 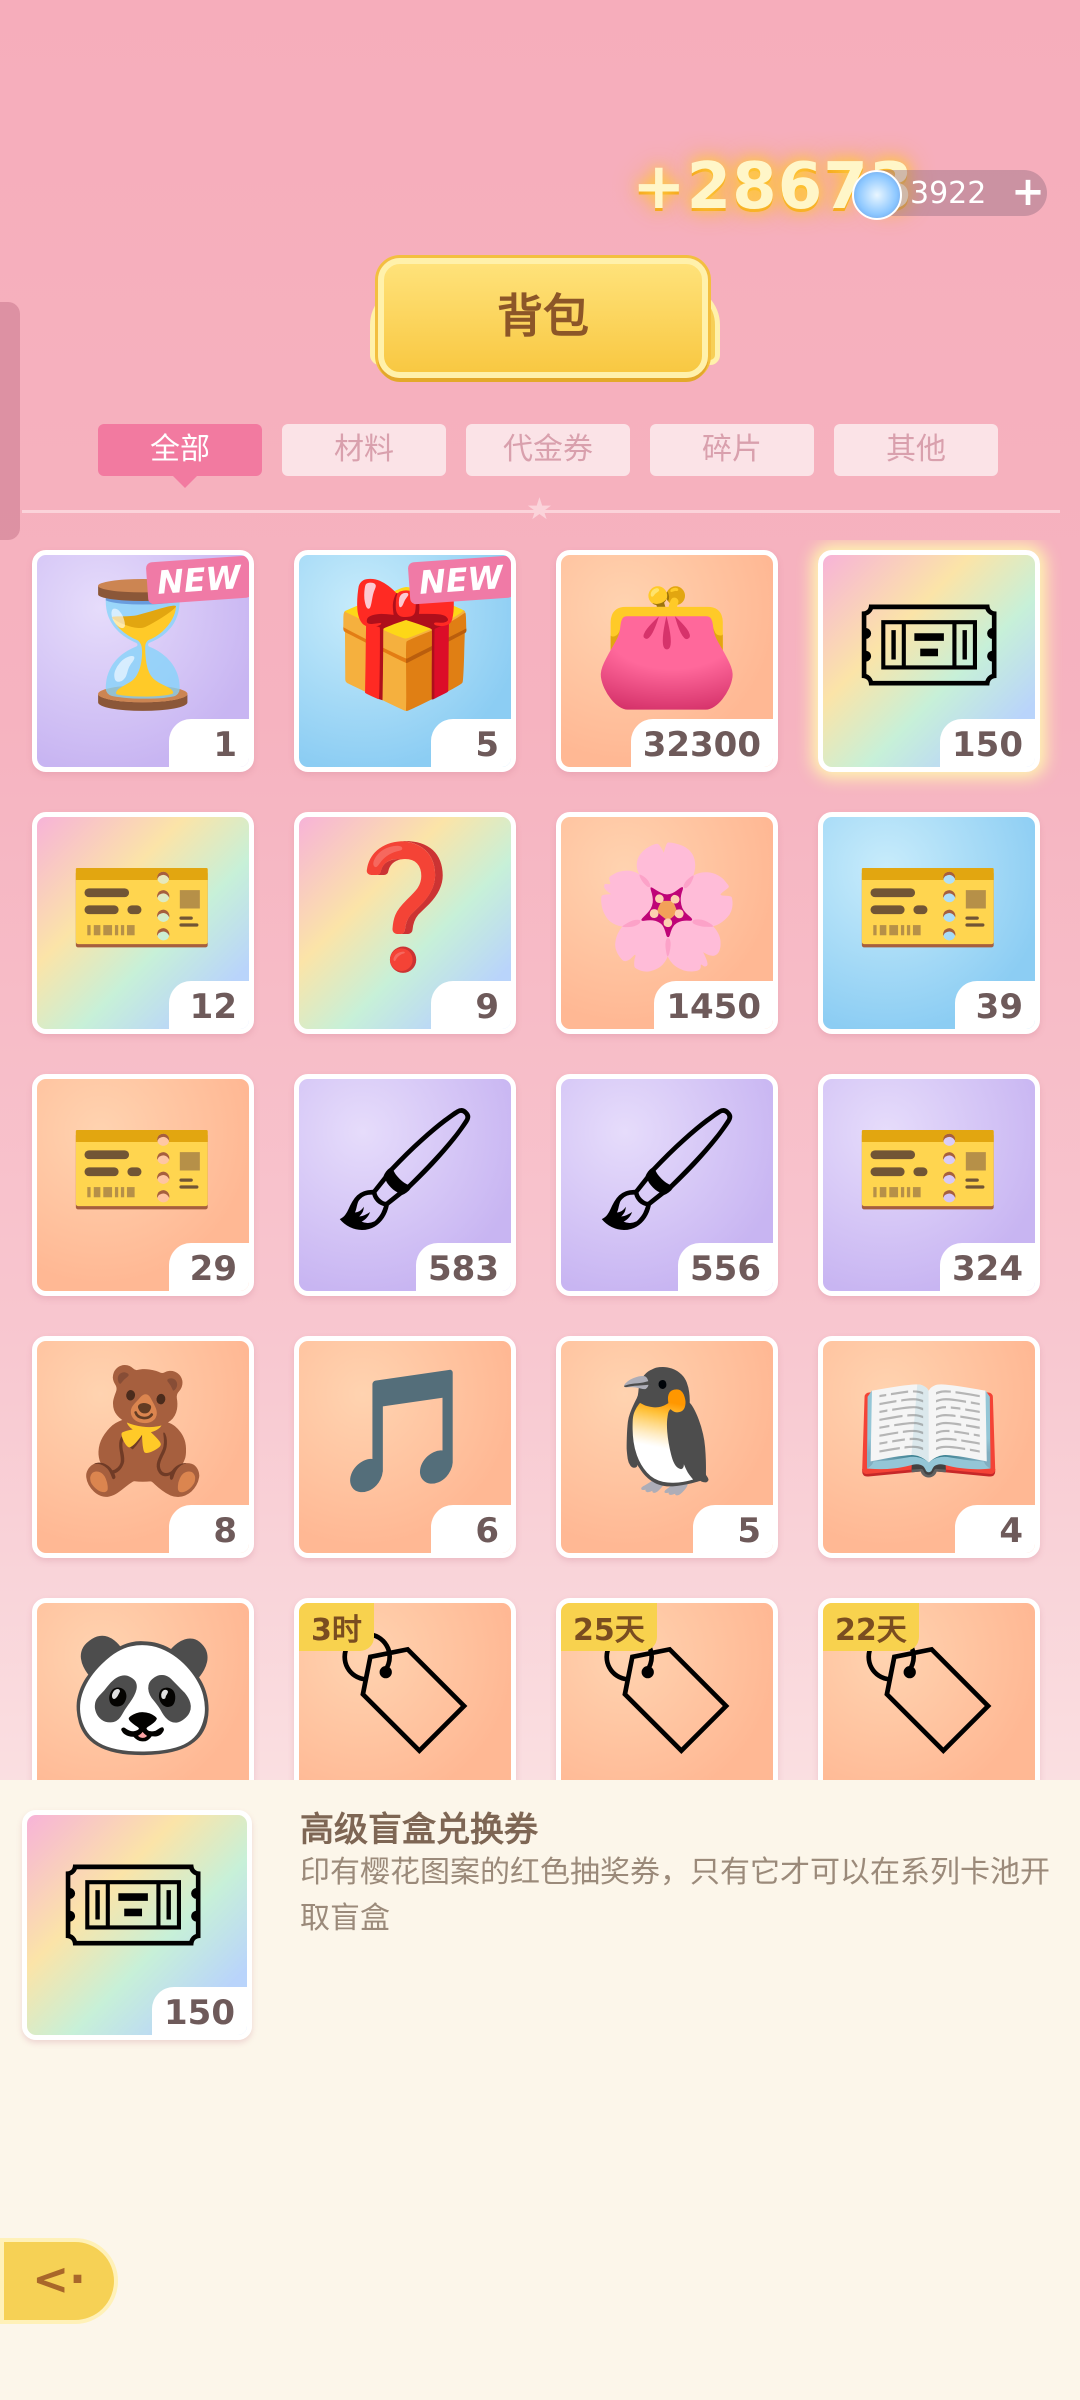 What do you see at coordinates (143, 661) in the screenshot?
I see `inventory-item: ⏳ NEW 1` at bounding box center [143, 661].